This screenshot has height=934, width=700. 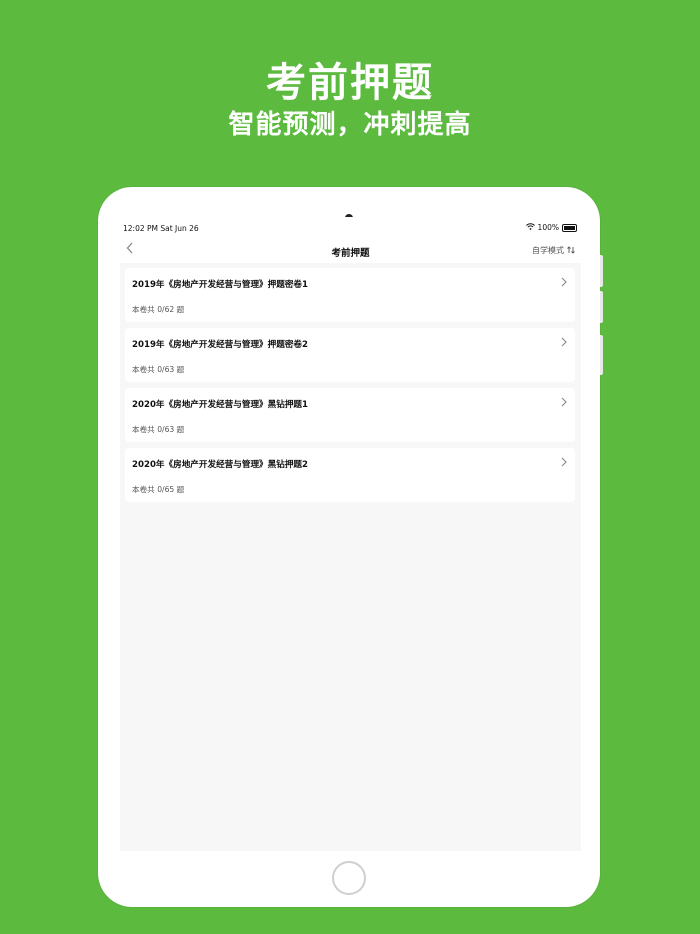 I want to click on paper-count: 本卷共 0/65 题, so click(x=158, y=489).